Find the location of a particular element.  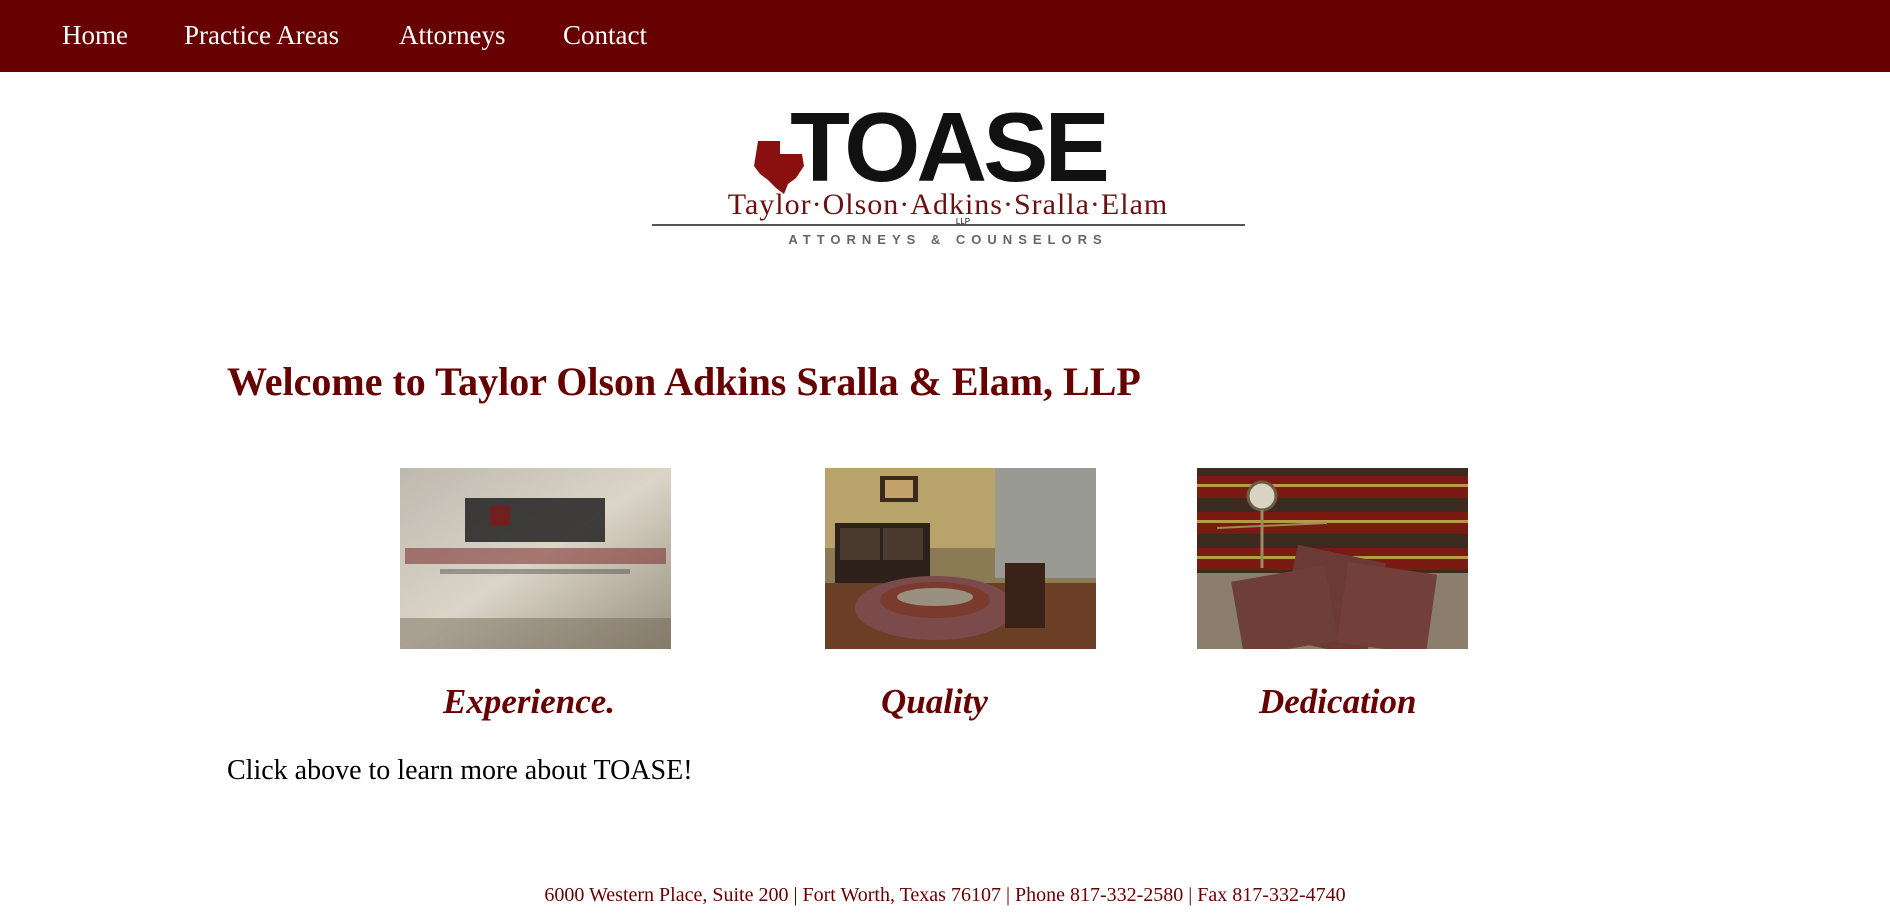

logo-mark-text: TOASE is located at coordinates (948, 149).